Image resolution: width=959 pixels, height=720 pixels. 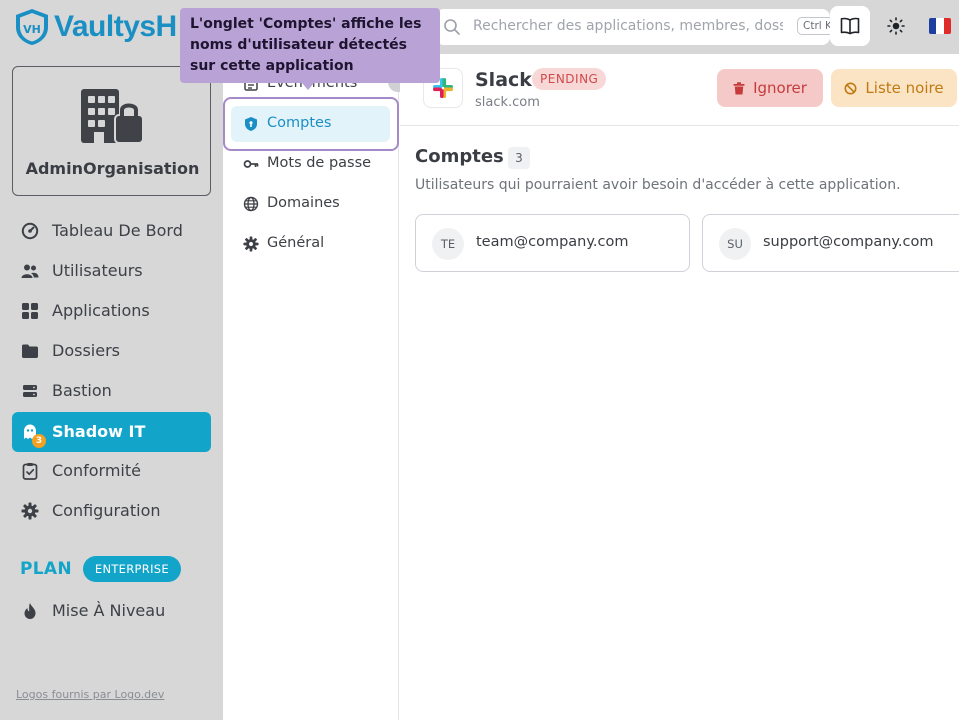 I want to click on plan-indicator: PLAN ENTERPRISE, so click(x=100, y=569).